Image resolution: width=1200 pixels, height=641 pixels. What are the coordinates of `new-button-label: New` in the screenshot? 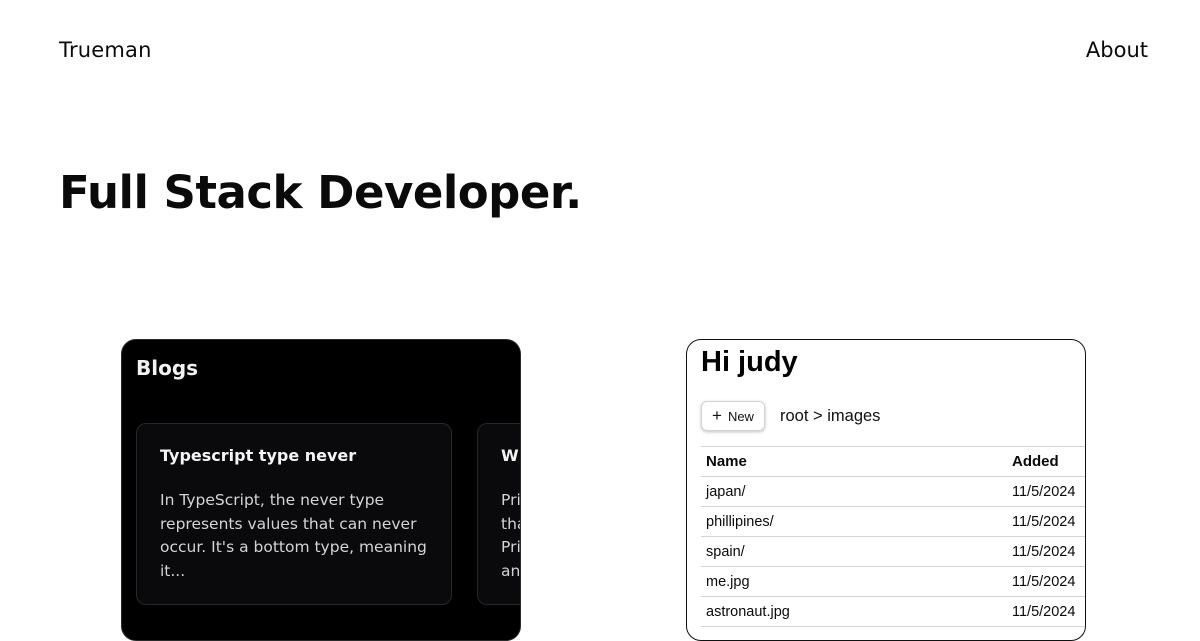 It's located at (740, 416).